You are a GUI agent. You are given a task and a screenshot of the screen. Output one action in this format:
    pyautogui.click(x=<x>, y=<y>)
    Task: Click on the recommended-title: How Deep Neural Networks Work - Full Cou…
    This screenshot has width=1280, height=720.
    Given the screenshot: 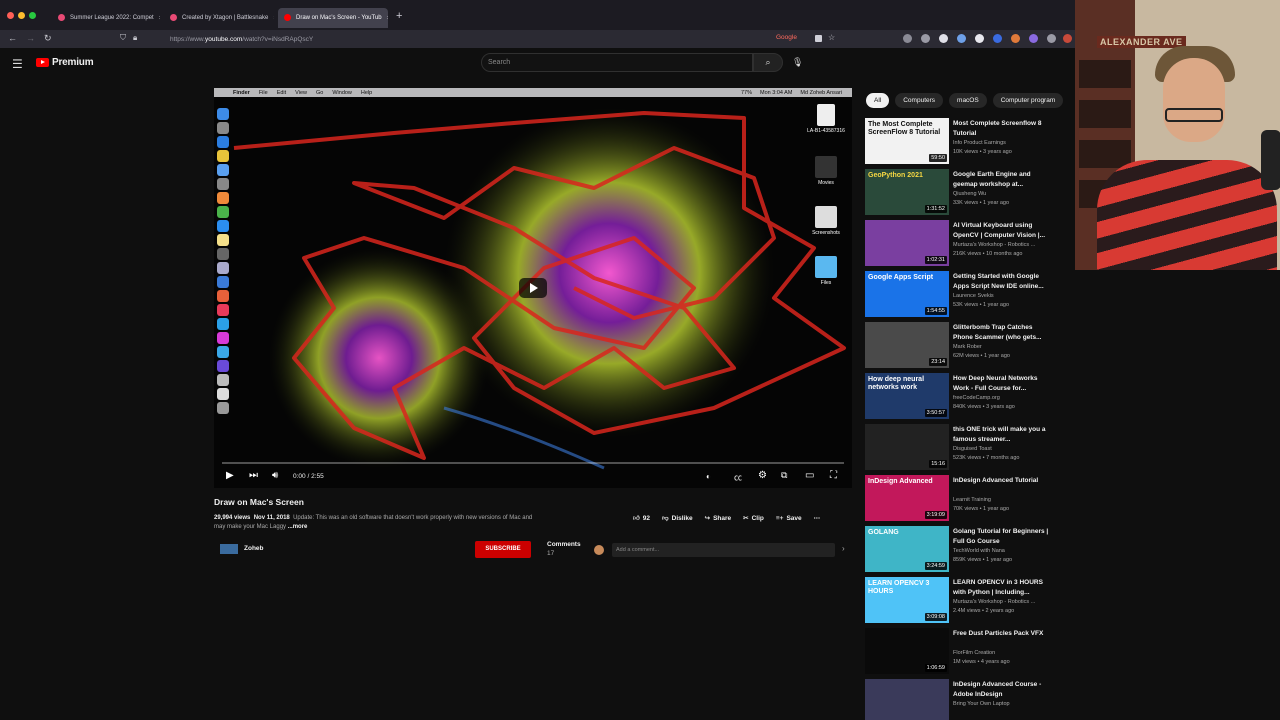 What is the action you would take?
    pyautogui.click(x=1003, y=384)
    